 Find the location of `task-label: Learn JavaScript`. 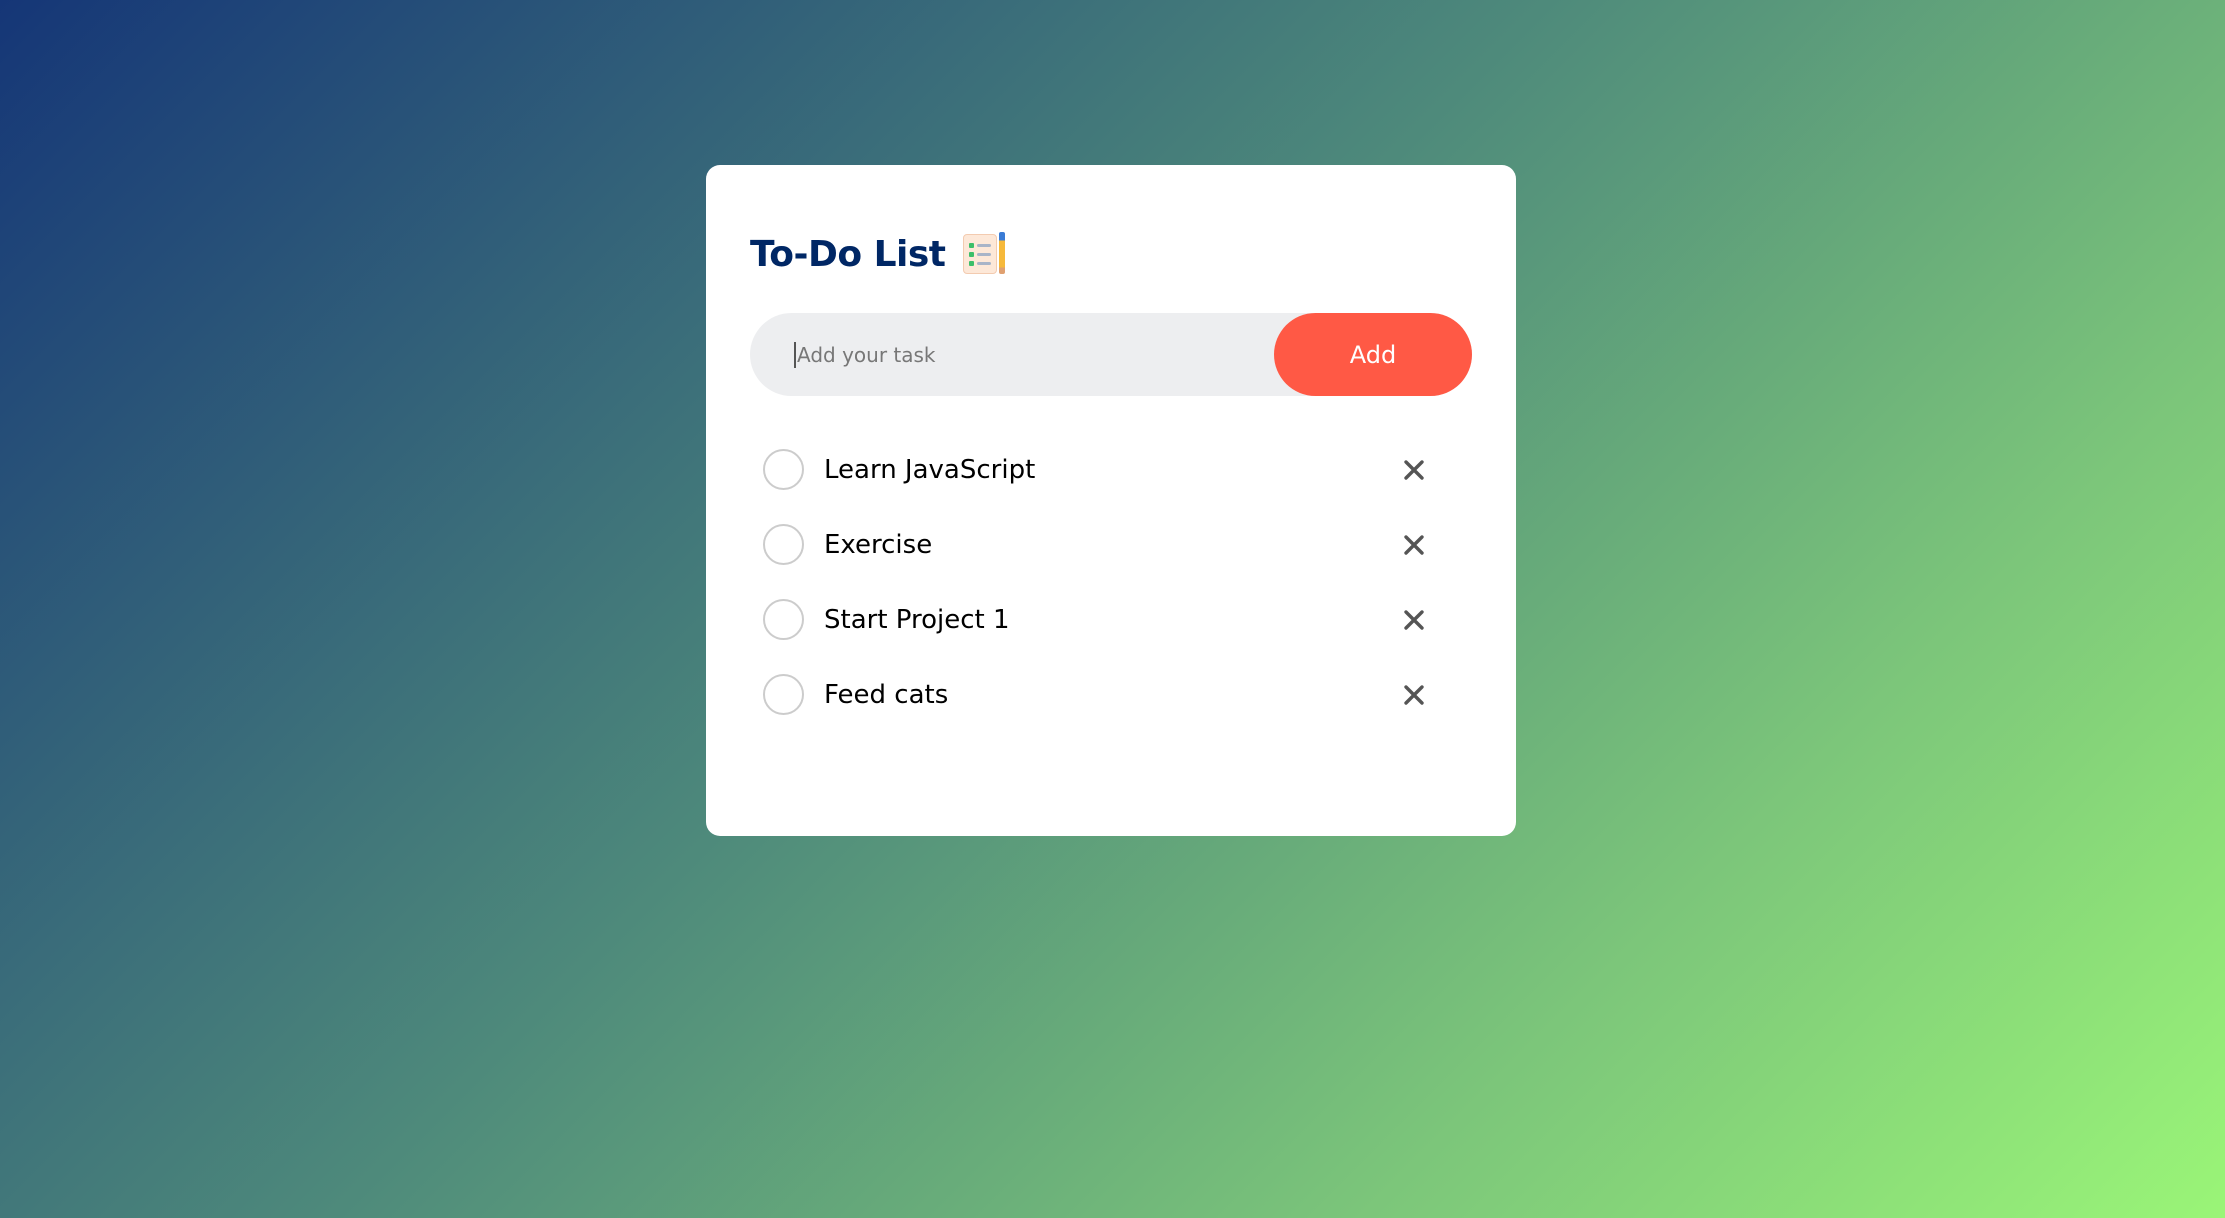

task-label: Learn JavaScript is located at coordinates (930, 469).